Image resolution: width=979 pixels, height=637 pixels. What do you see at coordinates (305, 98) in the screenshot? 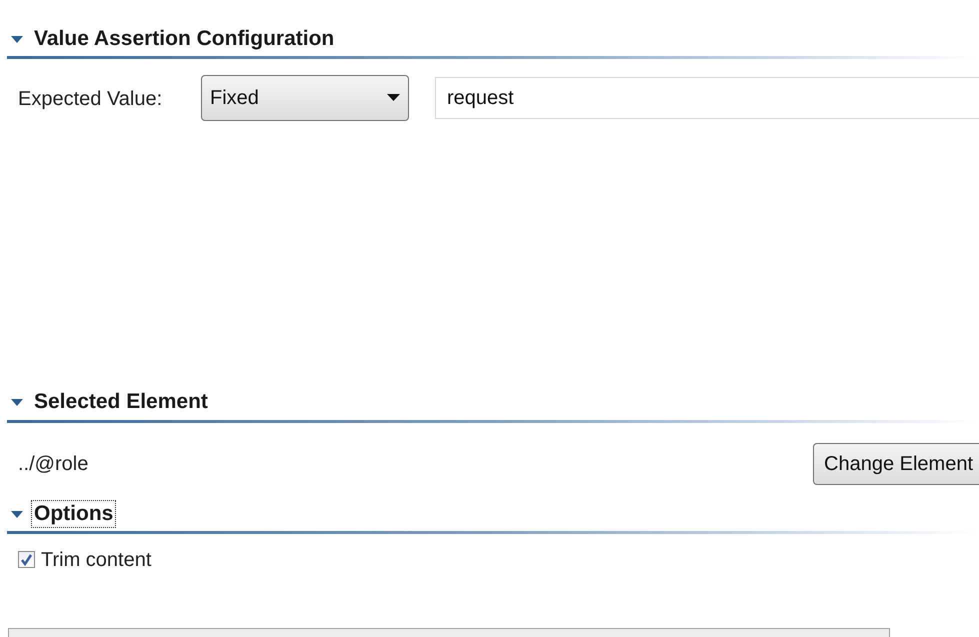
I see `dropdown: Fixed` at bounding box center [305, 98].